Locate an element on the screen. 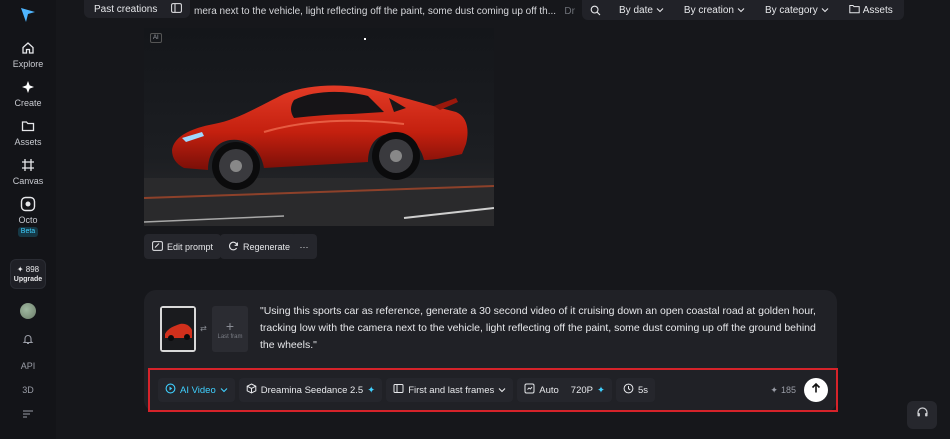 The height and width of the screenshot is (439, 950). menu-icon is located at coordinates (28, 415).